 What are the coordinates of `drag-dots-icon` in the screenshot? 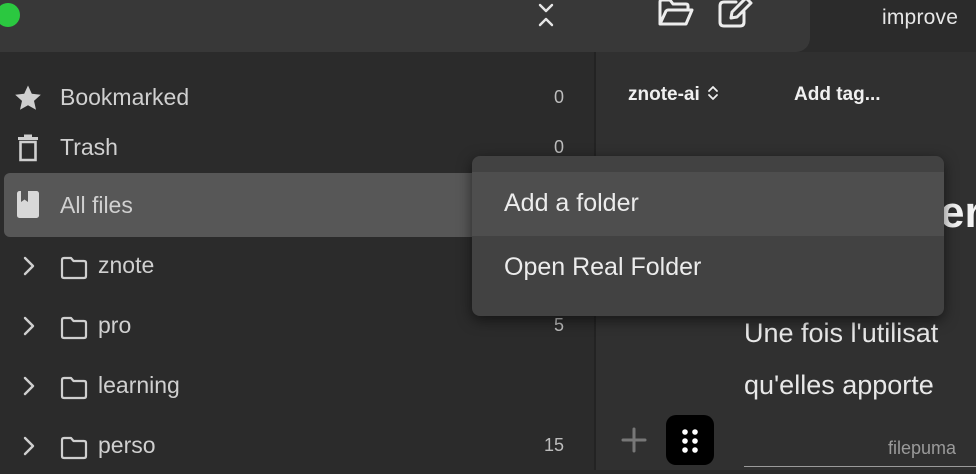 It's located at (690, 441).